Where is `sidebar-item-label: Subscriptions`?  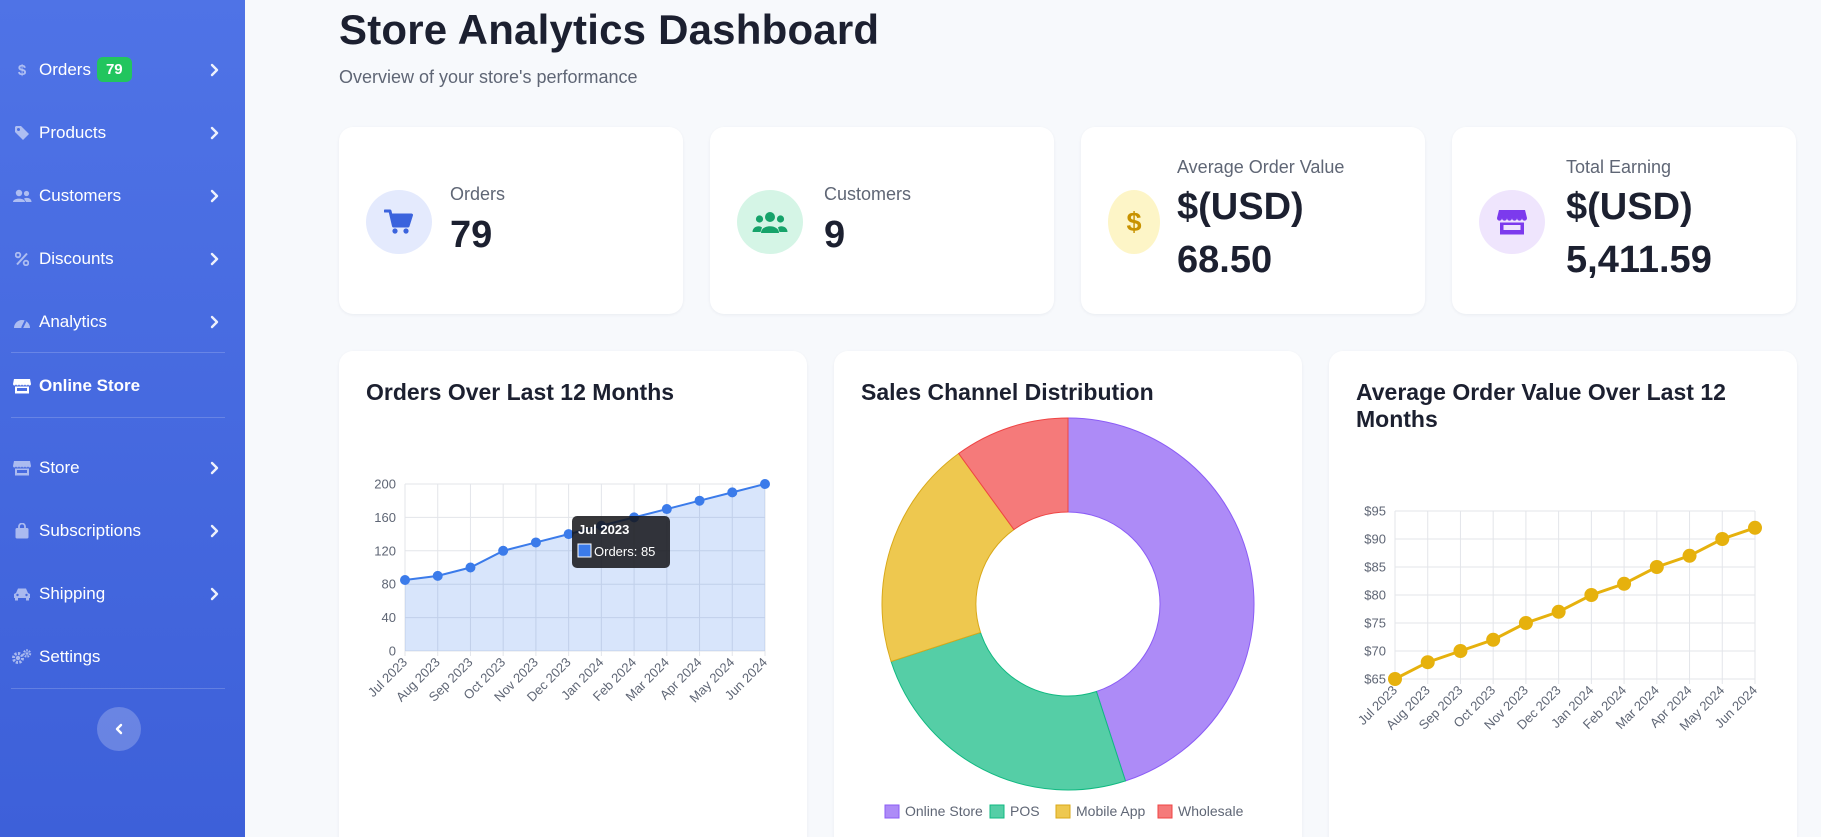
sidebar-item-label: Subscriptions is located at coordinates (90, 530).